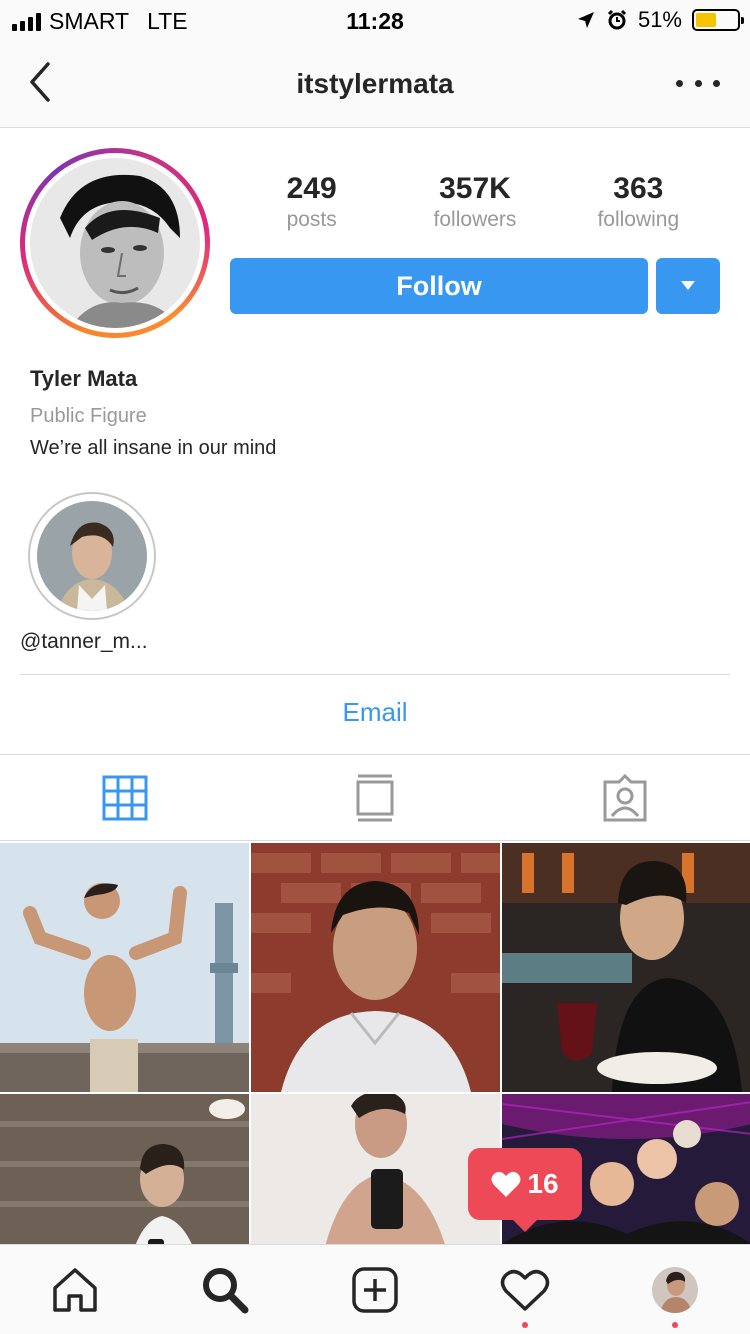  I want to click on alarm-icon, so click(617, 19).